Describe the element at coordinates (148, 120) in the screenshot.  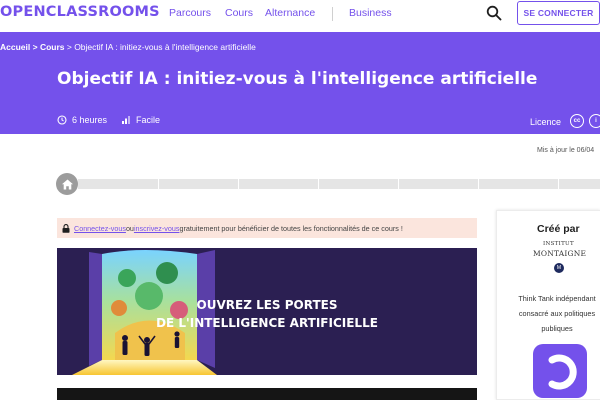
I see `level-text: Facile` at that location.